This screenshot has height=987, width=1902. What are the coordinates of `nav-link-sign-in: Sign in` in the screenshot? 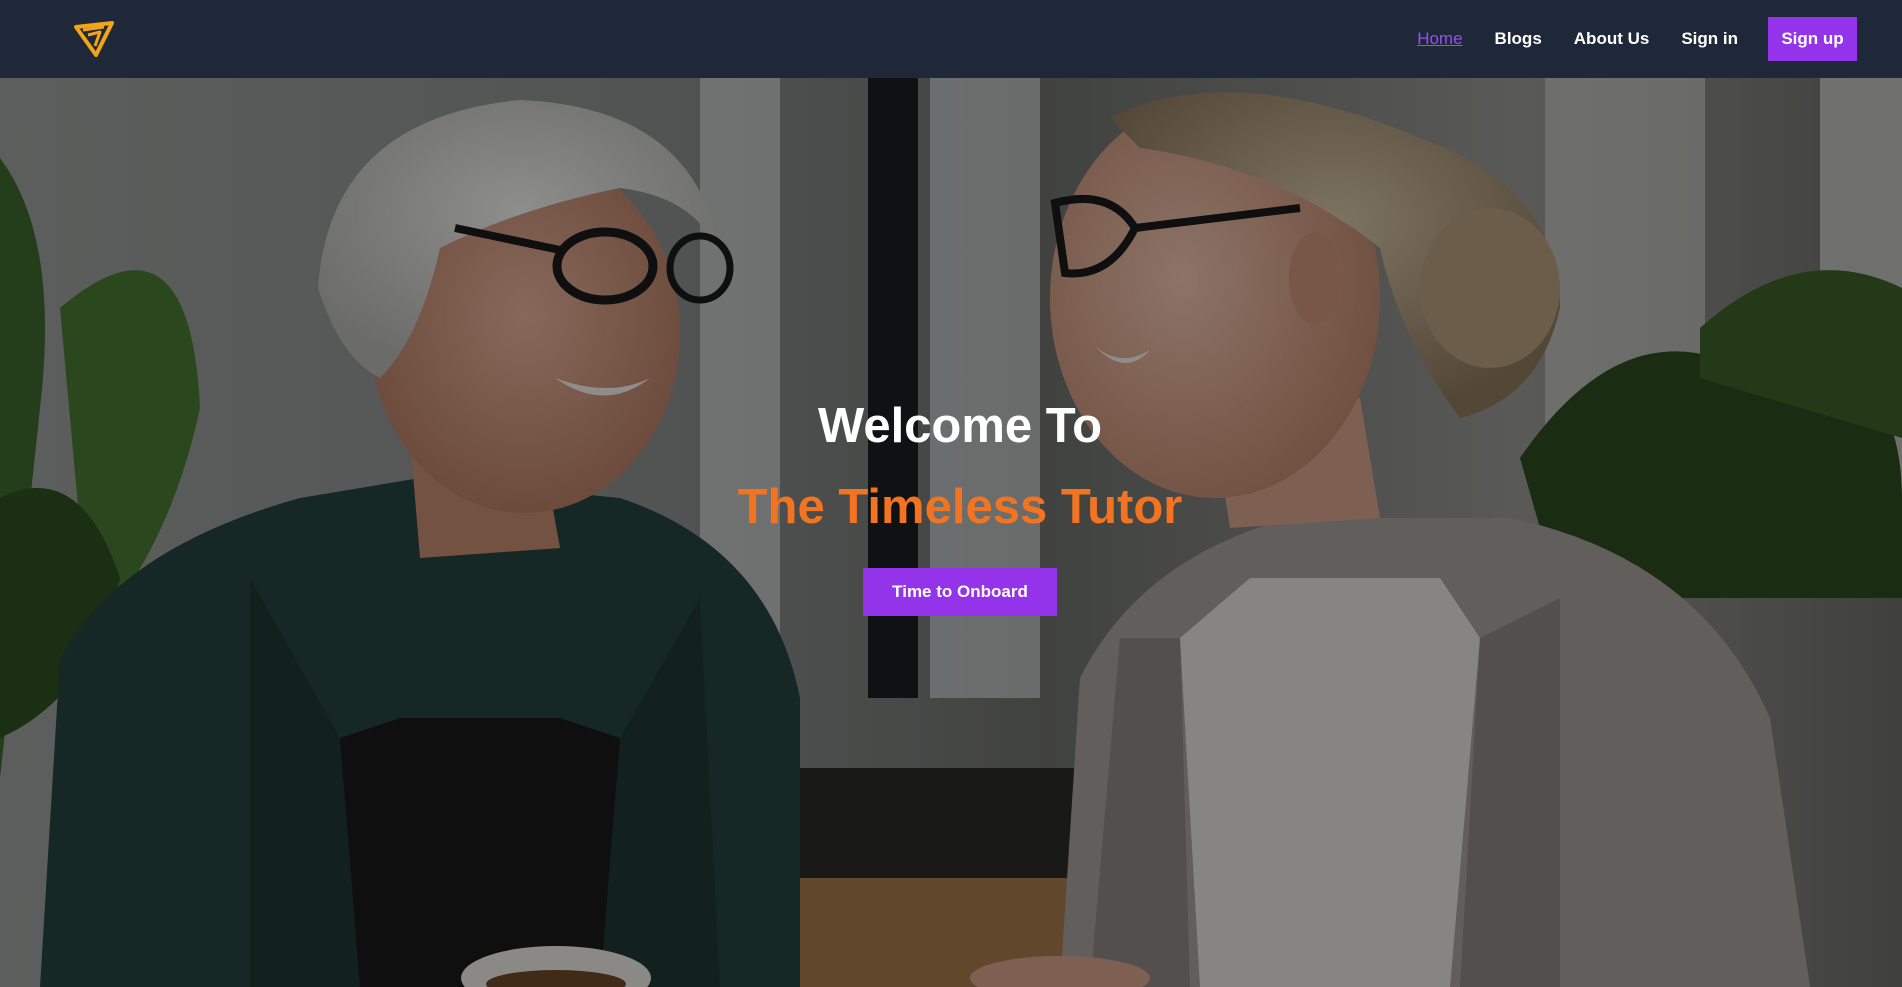 It's located at (1709, 39).